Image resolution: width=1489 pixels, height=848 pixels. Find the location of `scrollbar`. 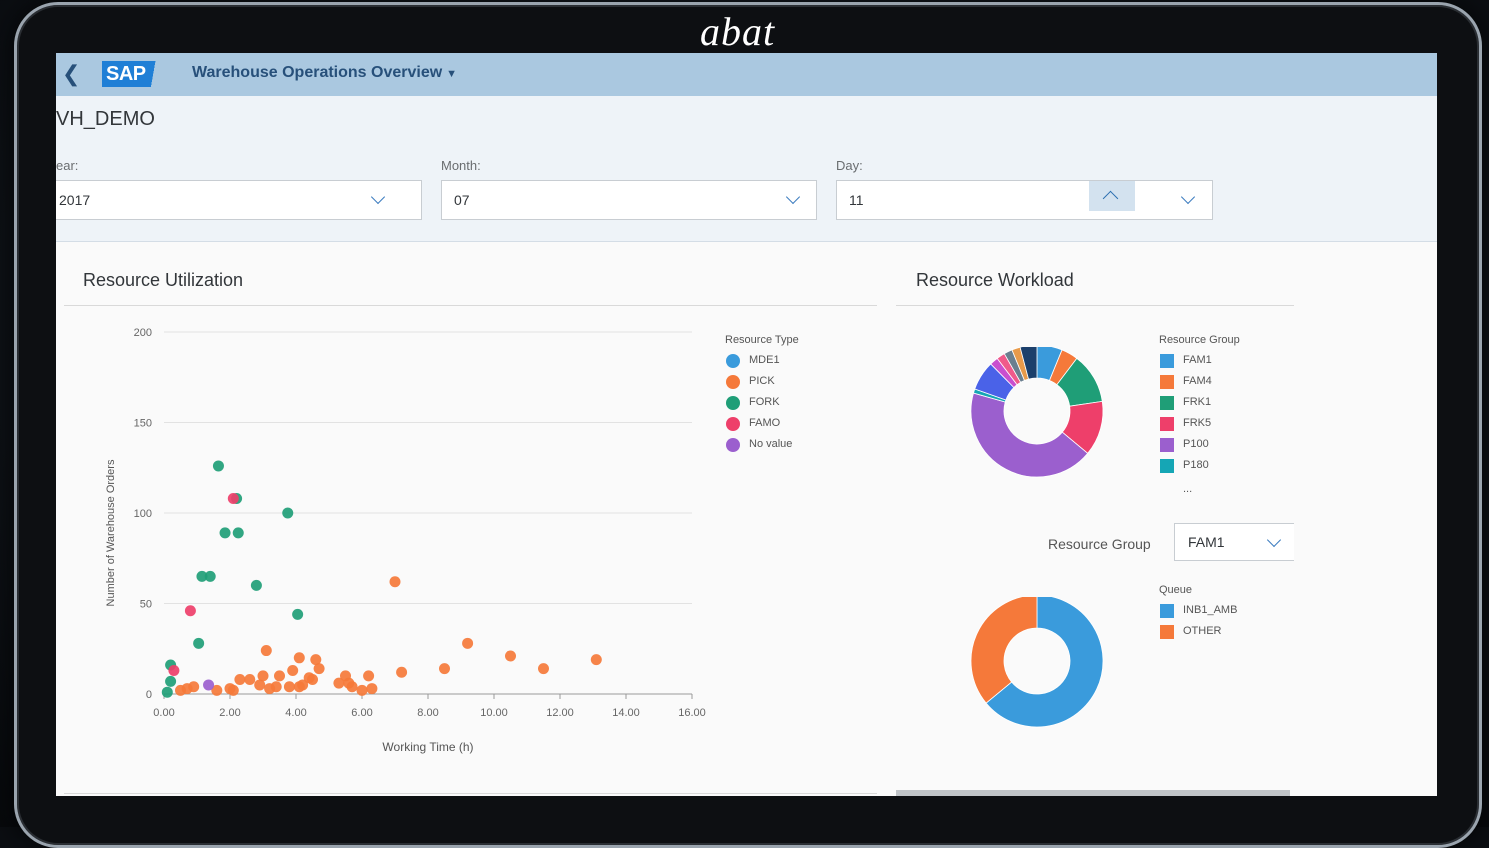

scrollbar is located at coordinates (1093, 793).